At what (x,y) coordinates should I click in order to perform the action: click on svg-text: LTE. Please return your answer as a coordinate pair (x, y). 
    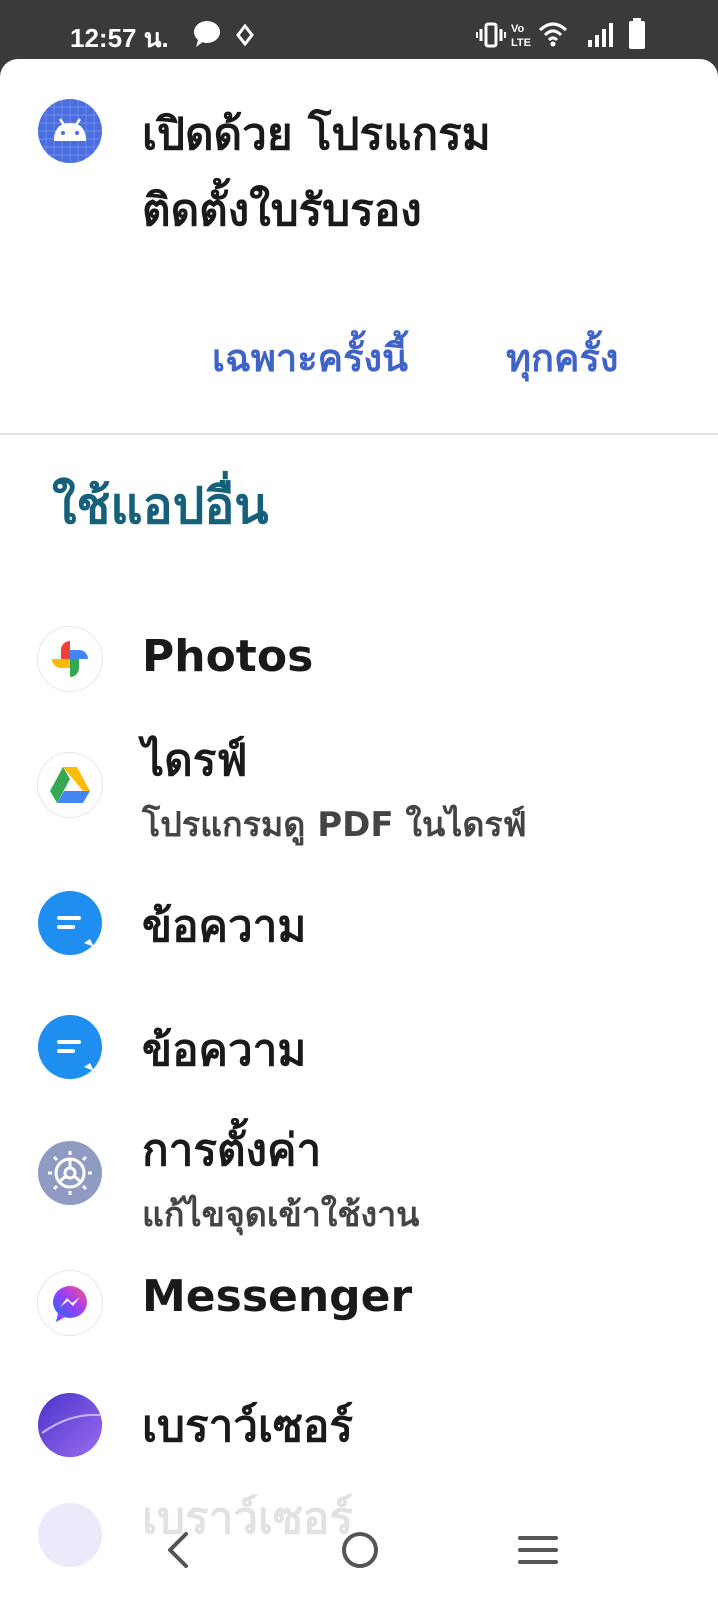
    Looking at the image, I should click on (521, 42).